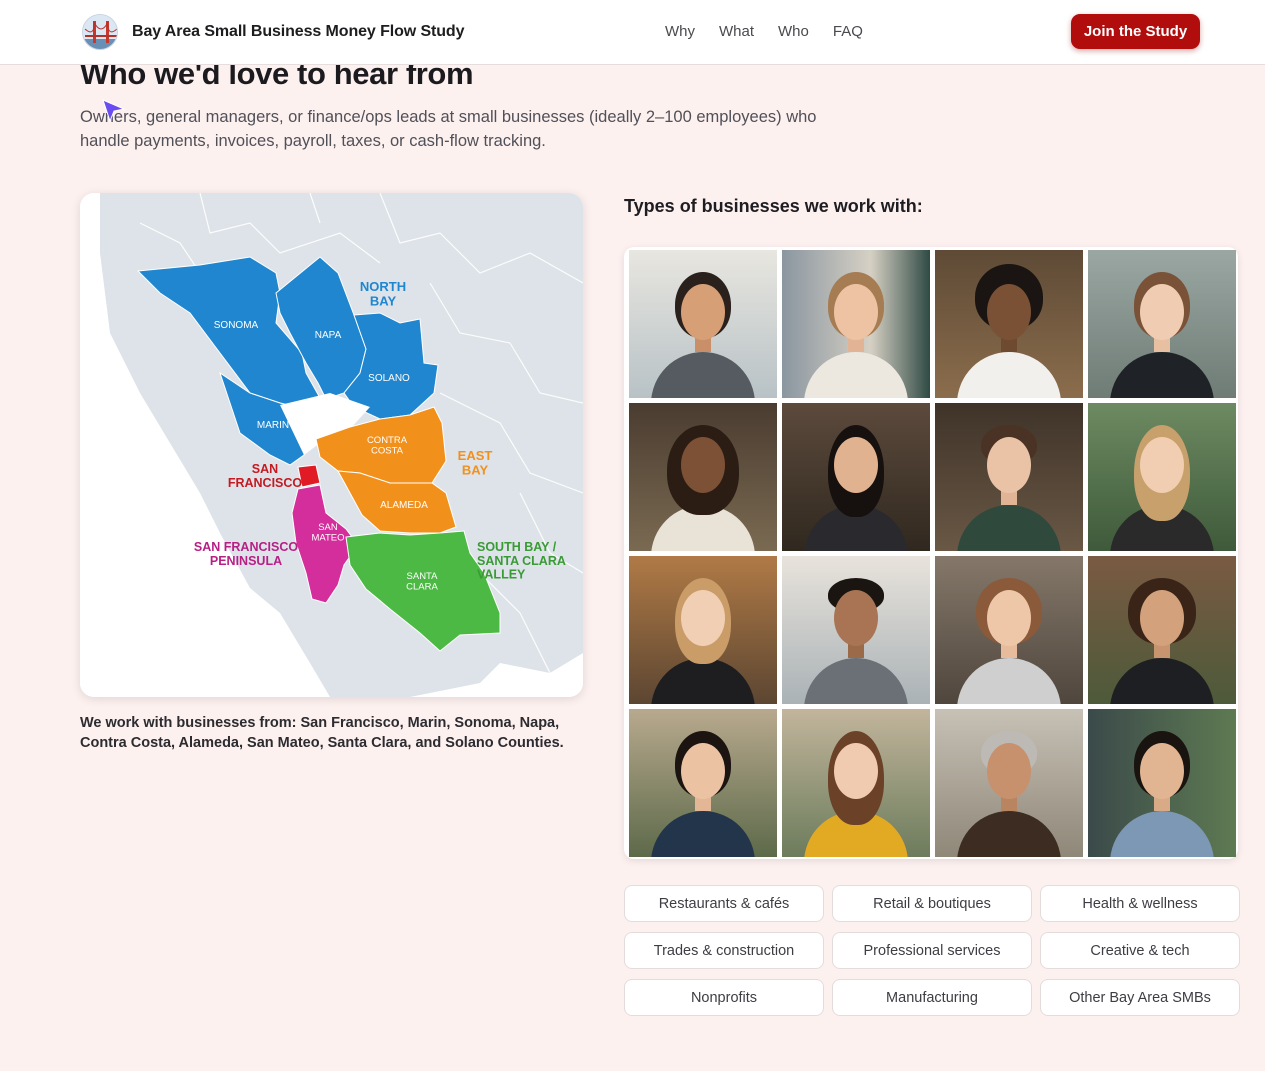 The image size is (1265, 1071). I want to click on tag-creative: Creative & tech, so click(1140, 950).